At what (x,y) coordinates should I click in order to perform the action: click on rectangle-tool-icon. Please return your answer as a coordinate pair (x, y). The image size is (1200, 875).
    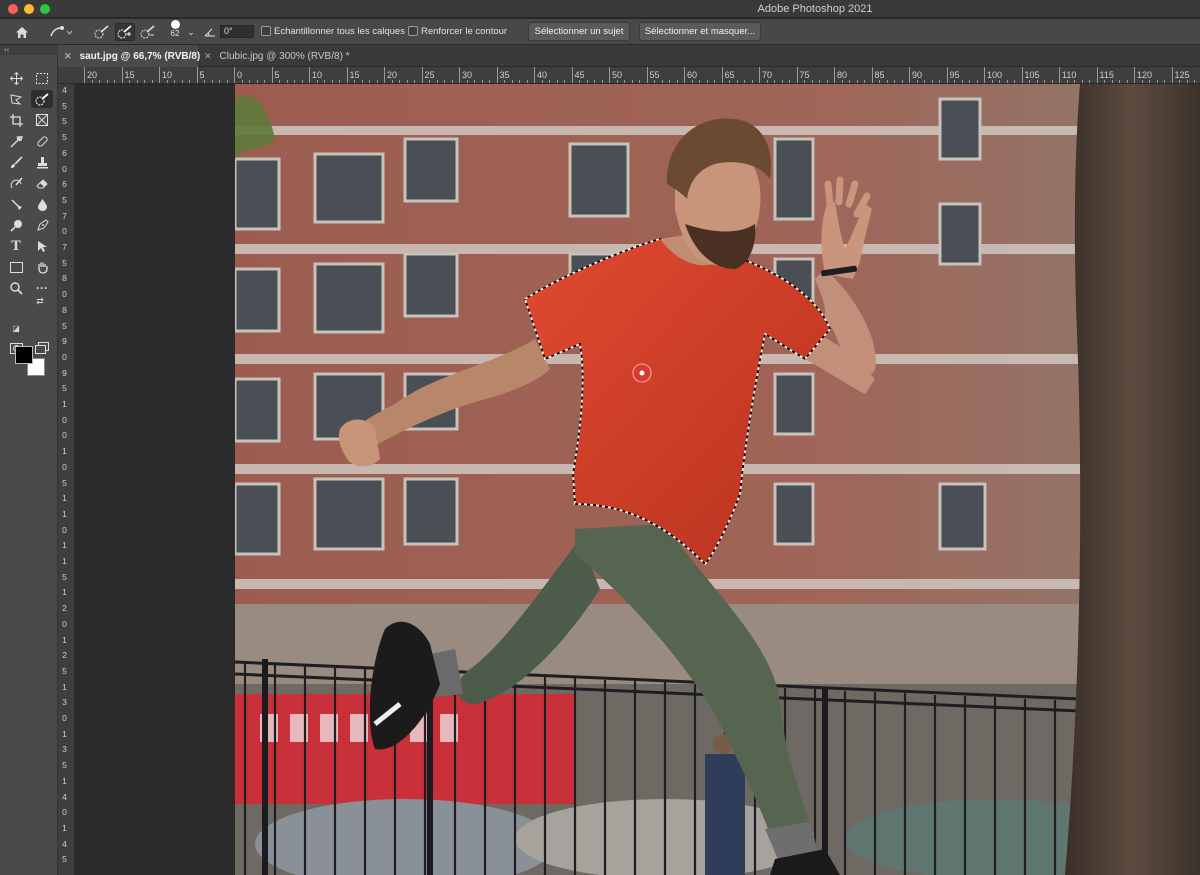
    Looking at the image, I should click on (16, 267).